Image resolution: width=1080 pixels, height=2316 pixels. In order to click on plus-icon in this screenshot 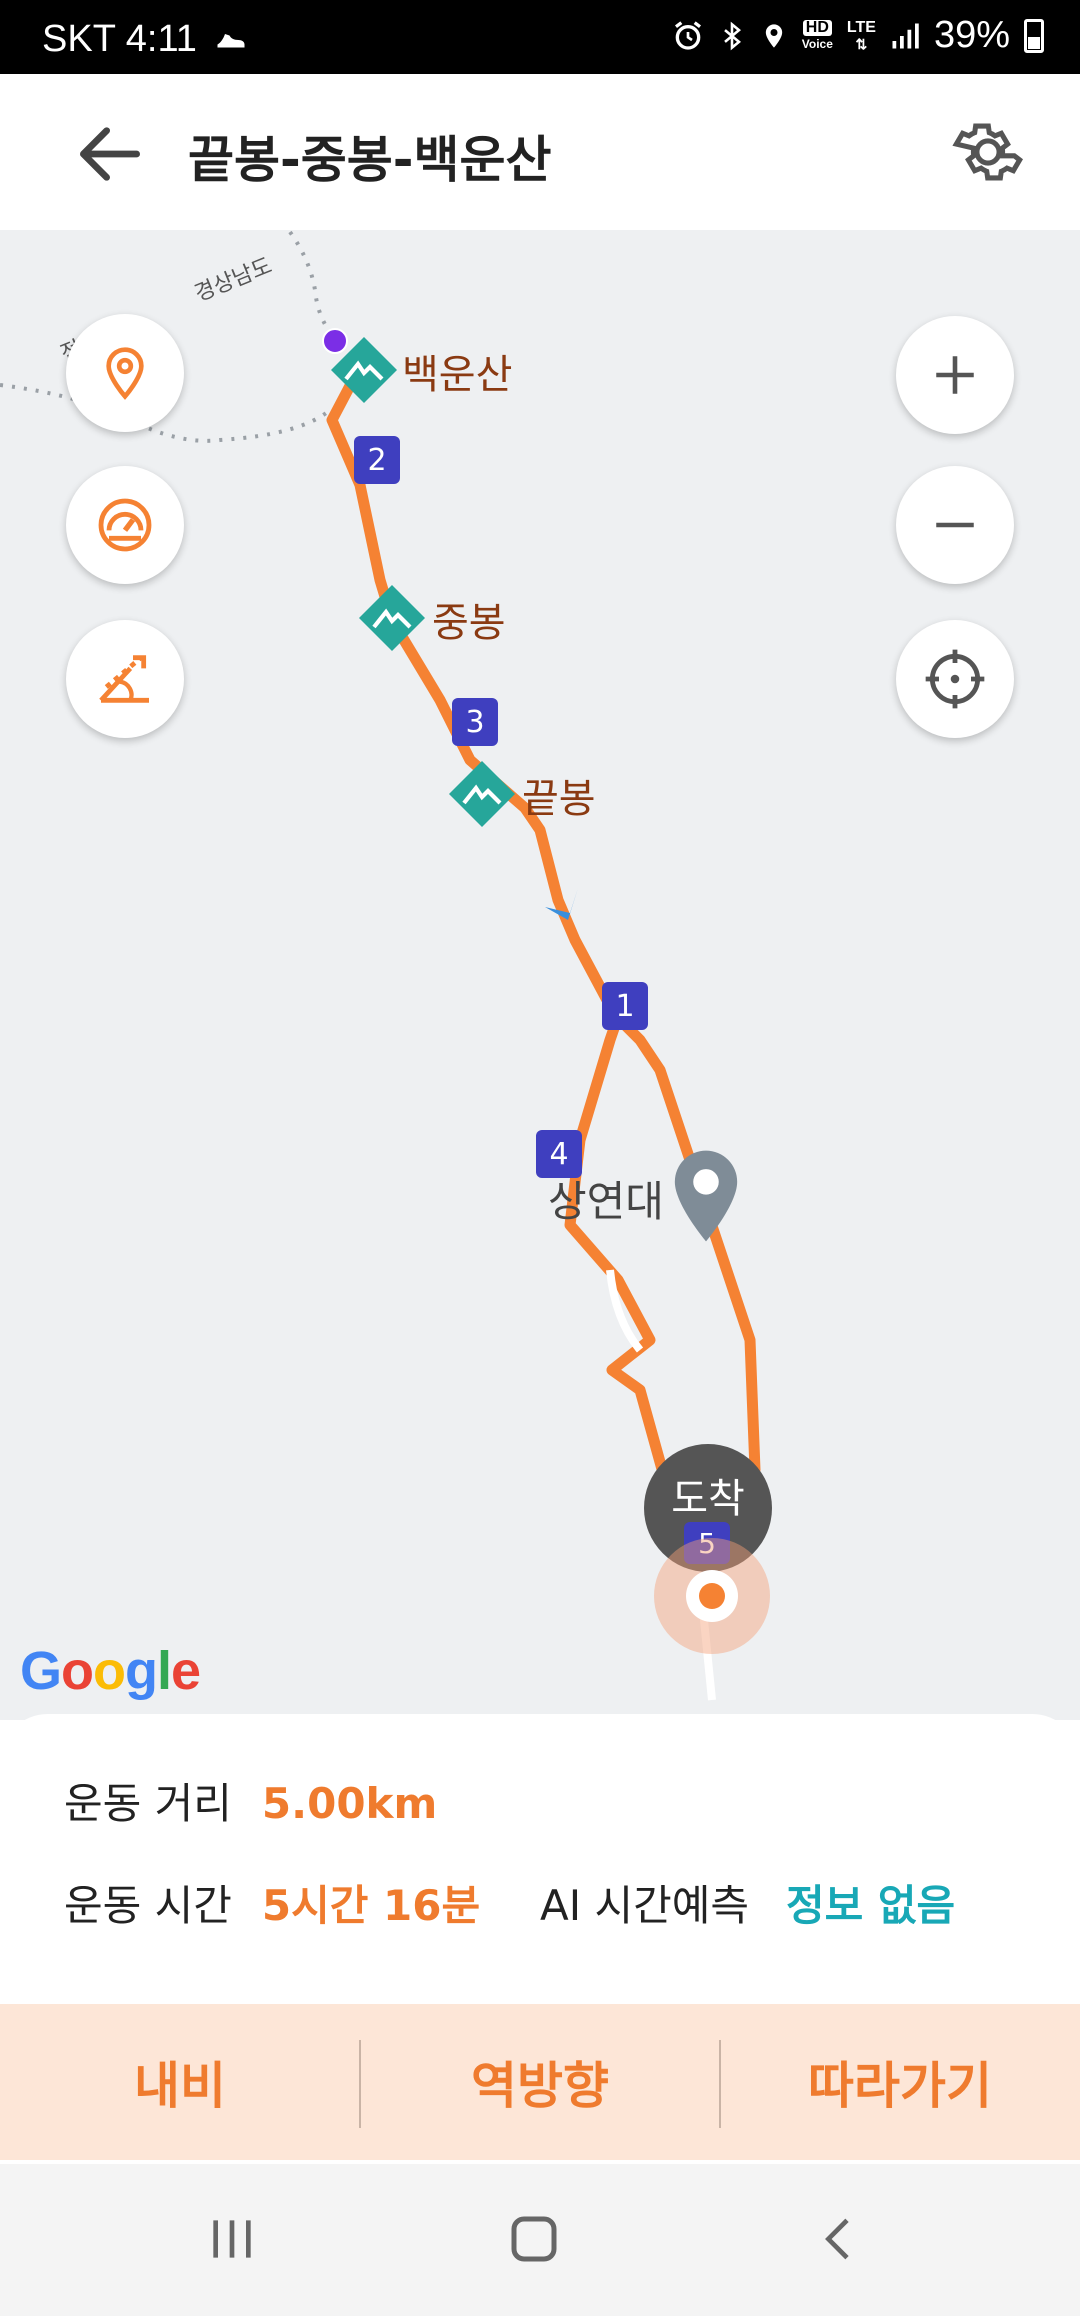, I will do `click(955, 375)`.